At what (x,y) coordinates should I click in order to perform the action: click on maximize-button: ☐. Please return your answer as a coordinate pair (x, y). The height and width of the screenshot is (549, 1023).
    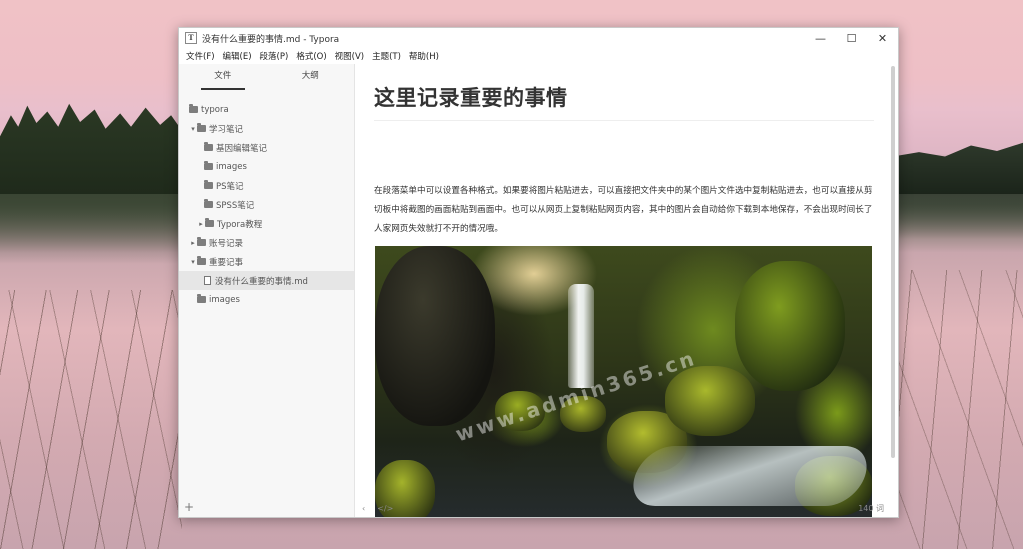
    Looking at the image, I should click on (851, 38).